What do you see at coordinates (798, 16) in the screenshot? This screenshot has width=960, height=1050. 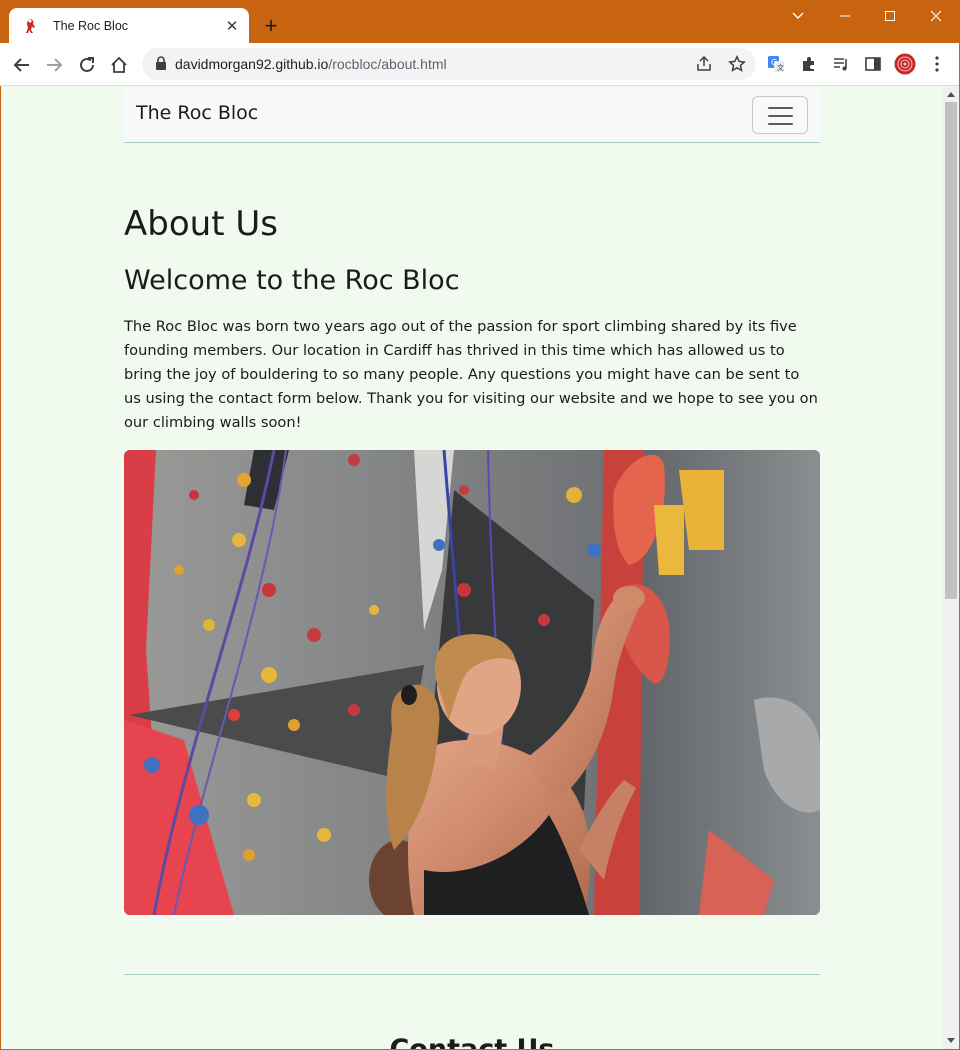 I see `tab-search-icon` at bounding box center [798, 16].